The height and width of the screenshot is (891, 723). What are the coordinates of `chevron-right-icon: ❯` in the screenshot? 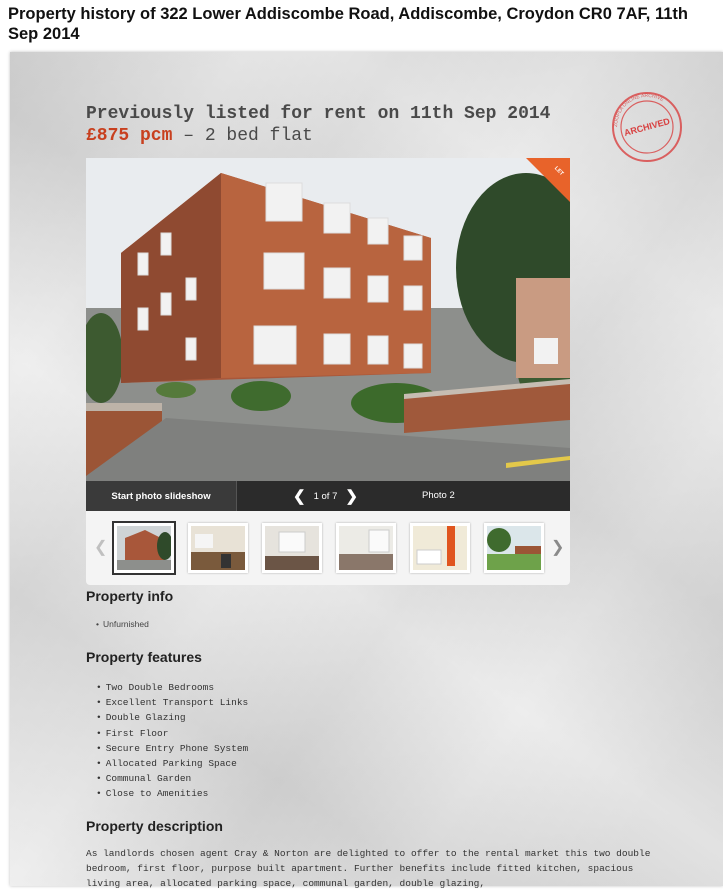 It's located at (351, 496).